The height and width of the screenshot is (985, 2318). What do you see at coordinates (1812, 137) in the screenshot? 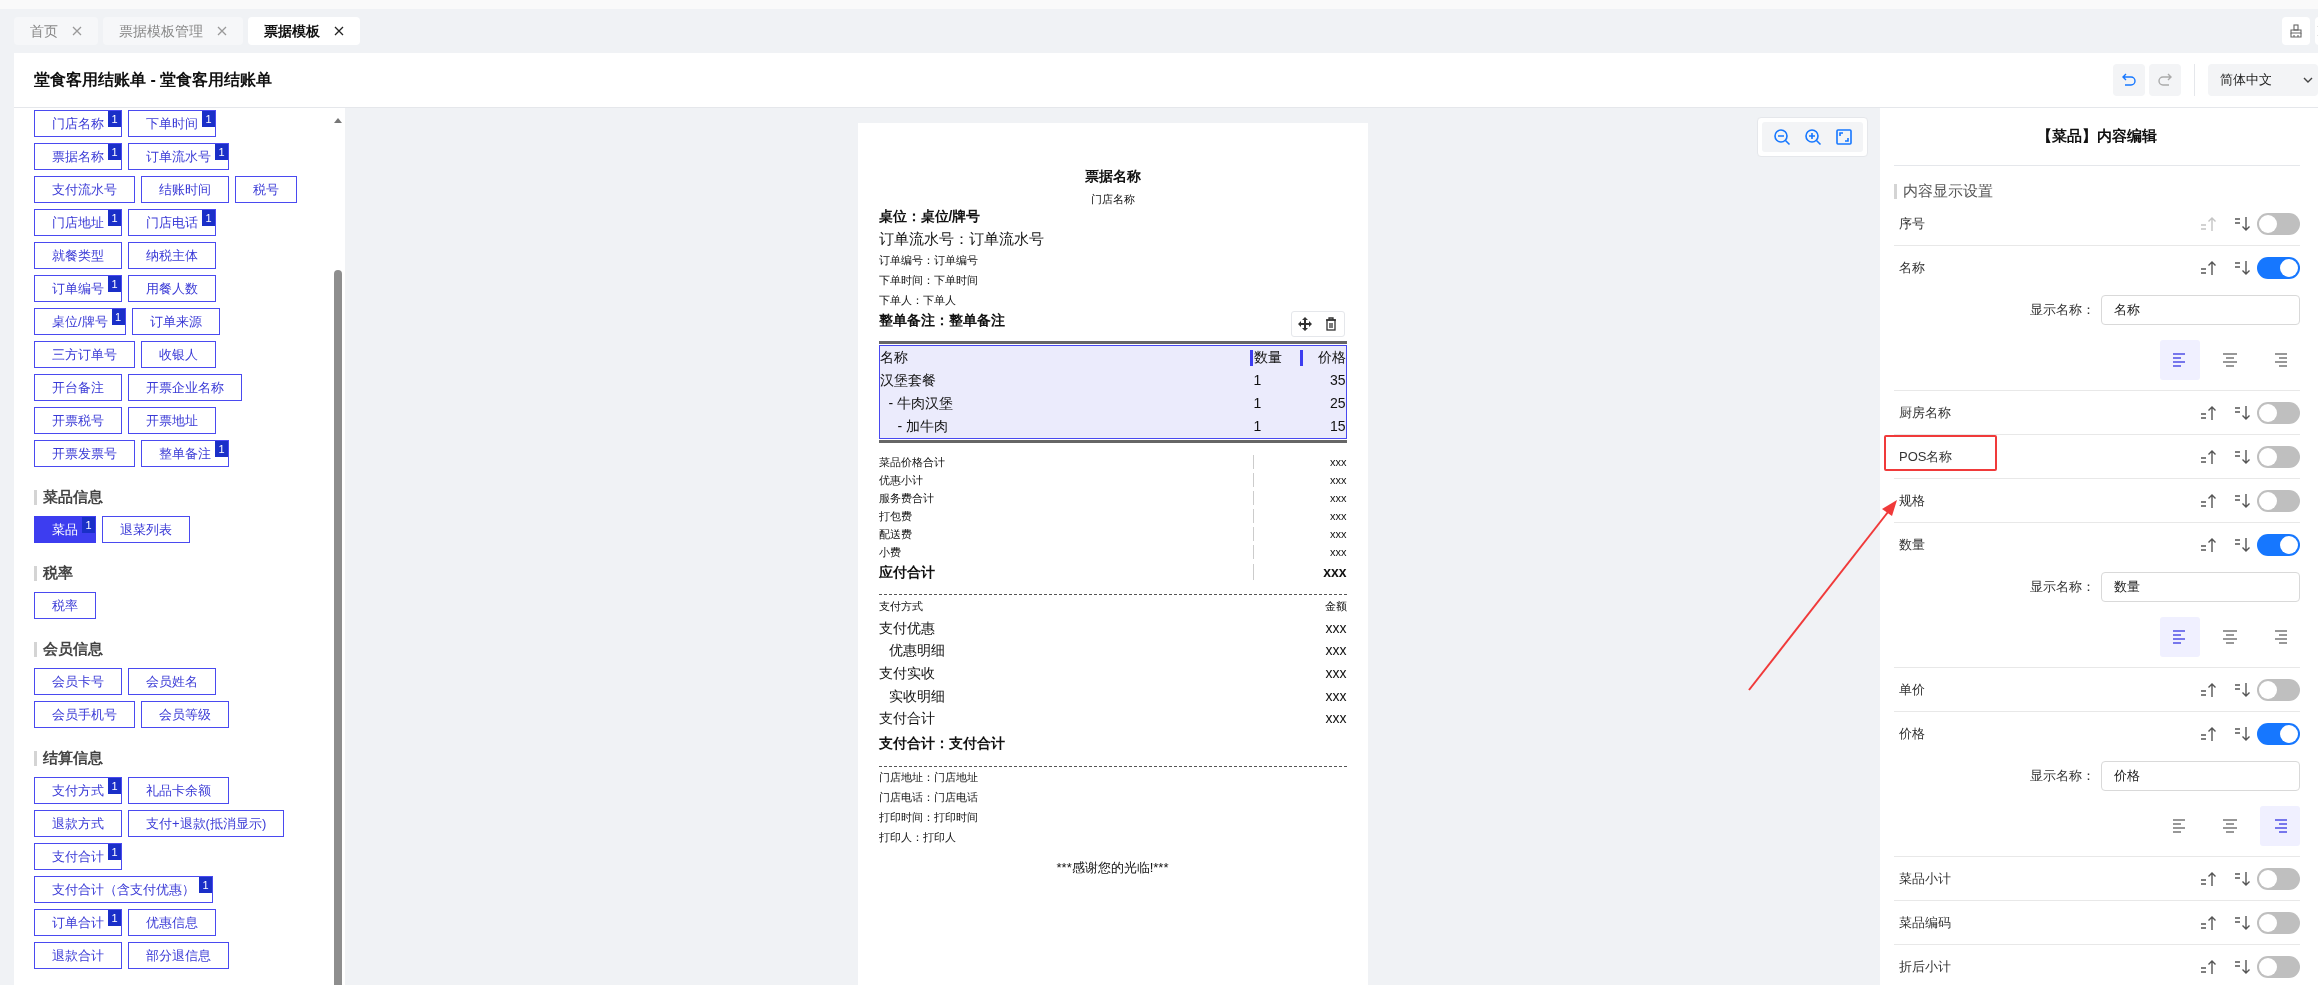
I see `zoom-in-icon` at bounding box center [1812, 137].